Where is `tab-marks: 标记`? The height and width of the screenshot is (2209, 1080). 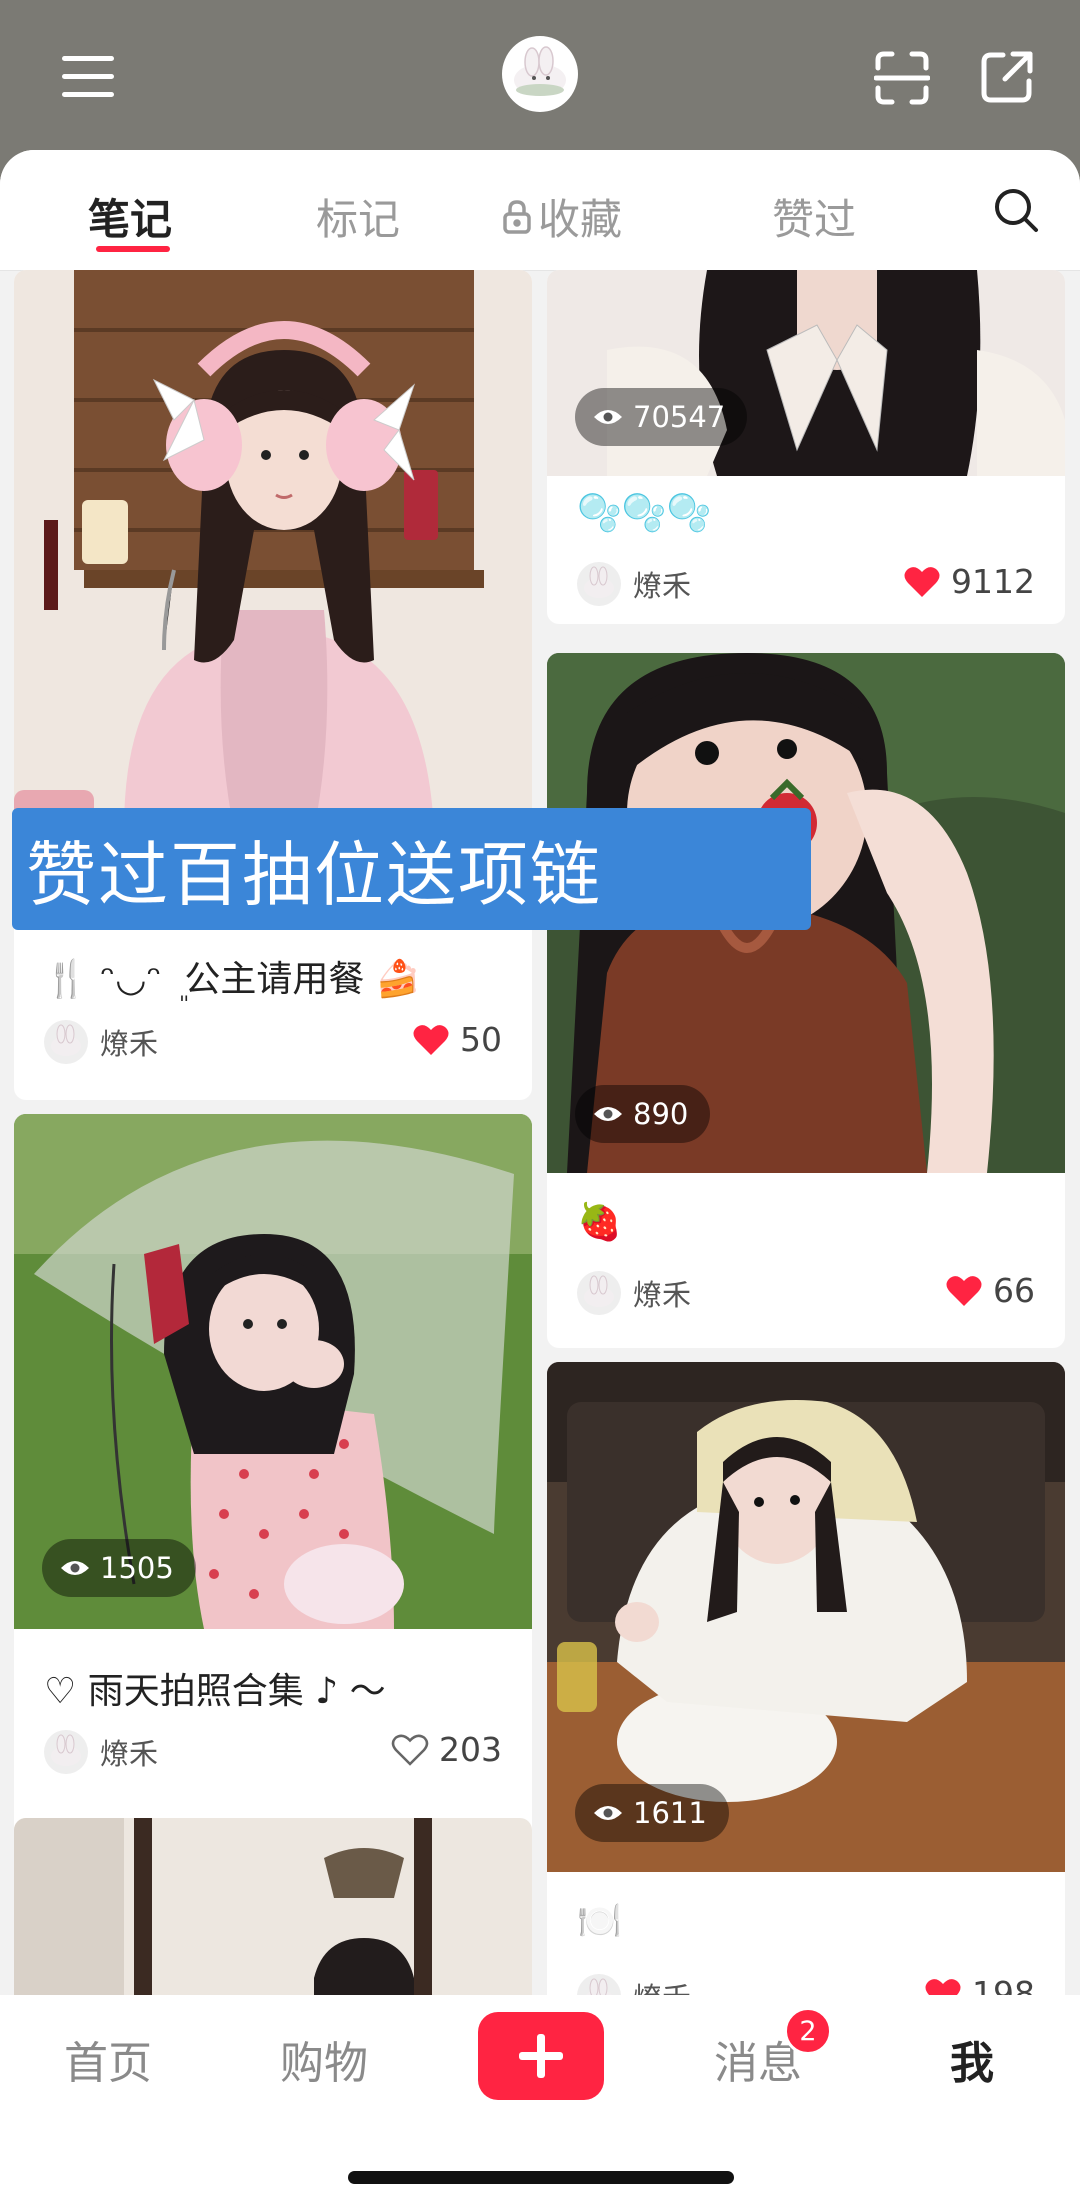
tab-marks: 标记 is located at coordinates (358, 216).